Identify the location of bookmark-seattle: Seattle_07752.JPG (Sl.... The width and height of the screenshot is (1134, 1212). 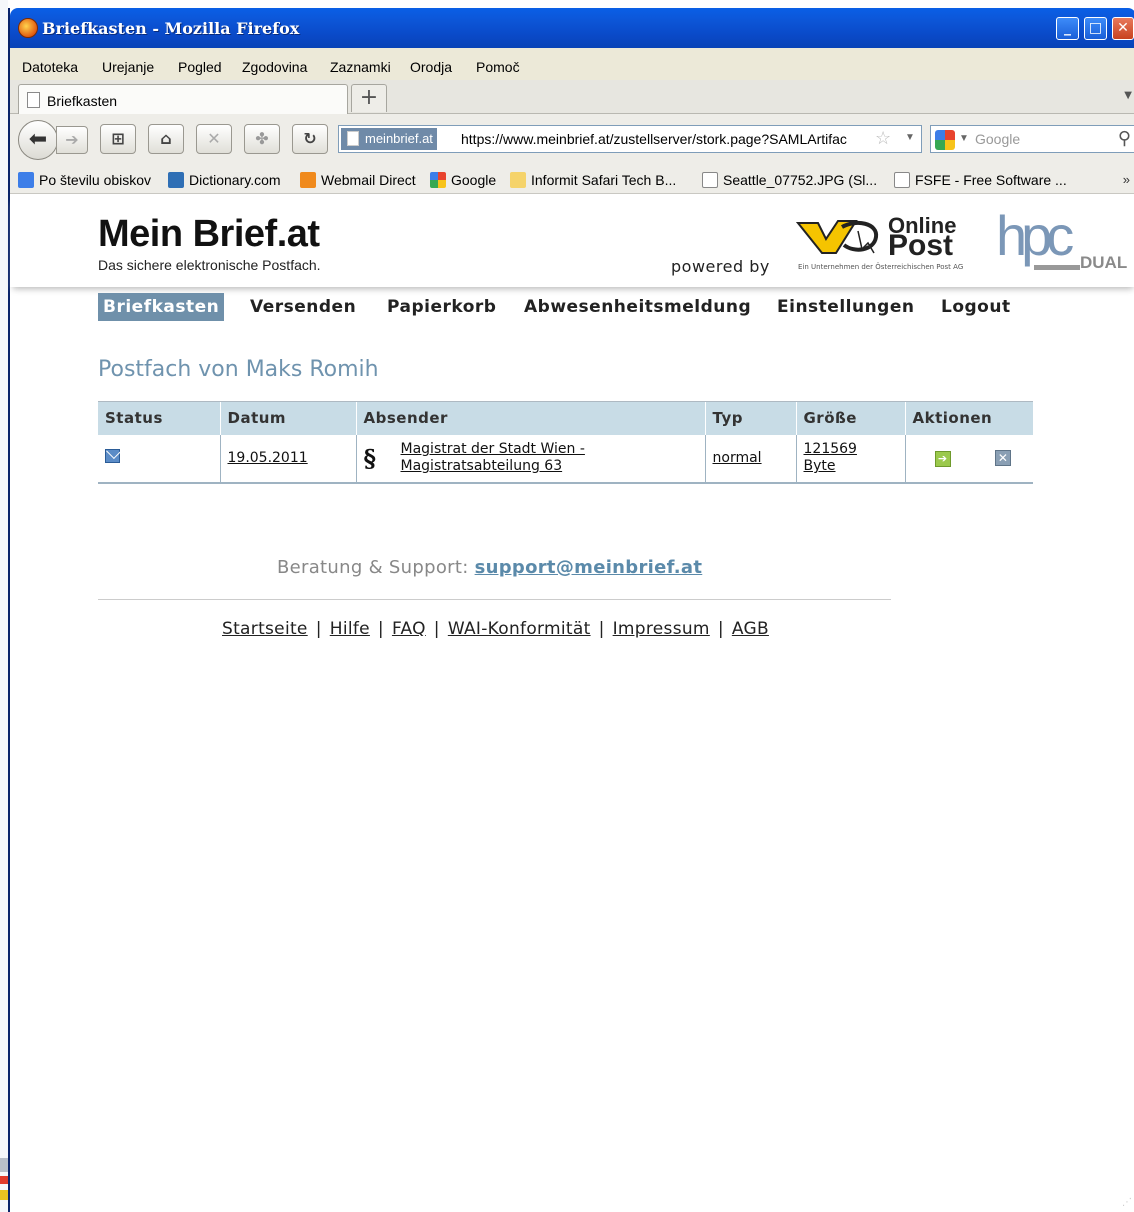
(789, 180).